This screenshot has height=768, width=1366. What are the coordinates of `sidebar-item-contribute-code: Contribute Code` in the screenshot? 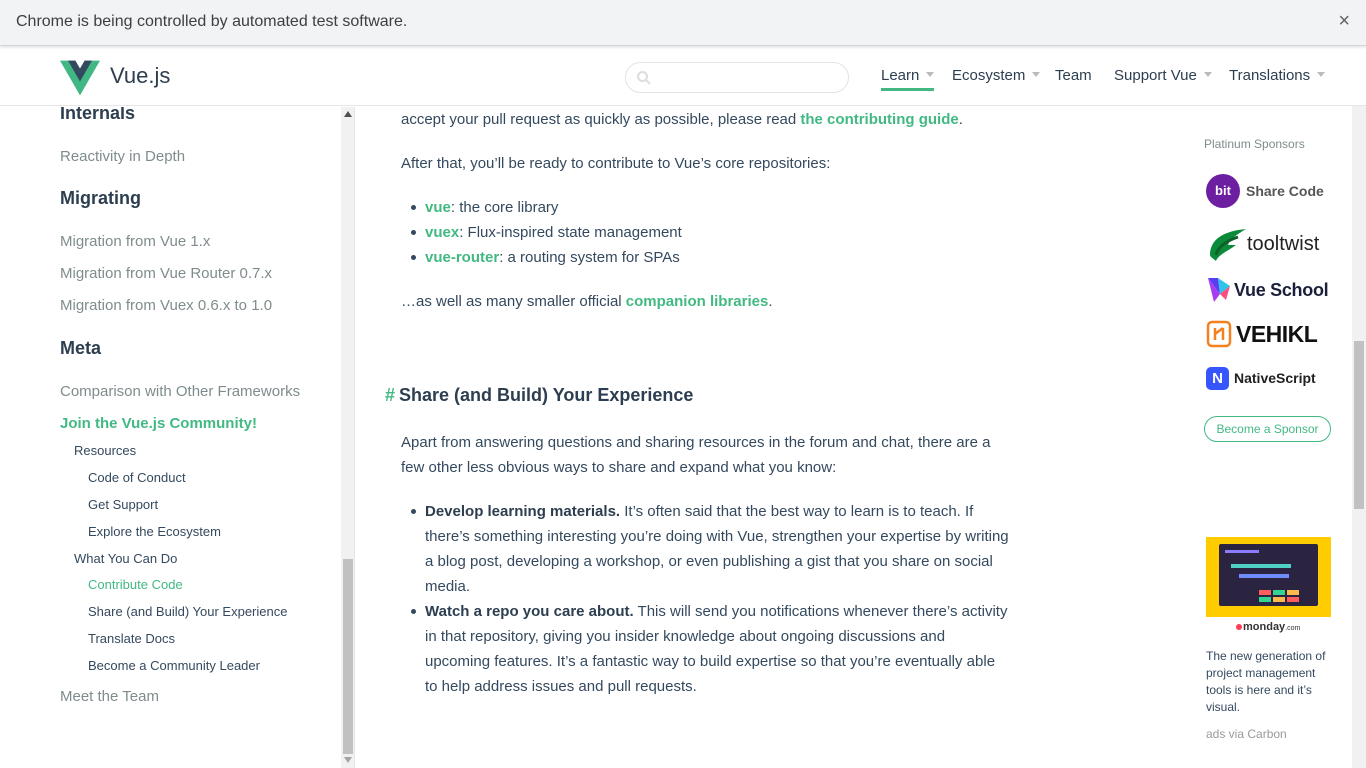 It's located at (135, 584).